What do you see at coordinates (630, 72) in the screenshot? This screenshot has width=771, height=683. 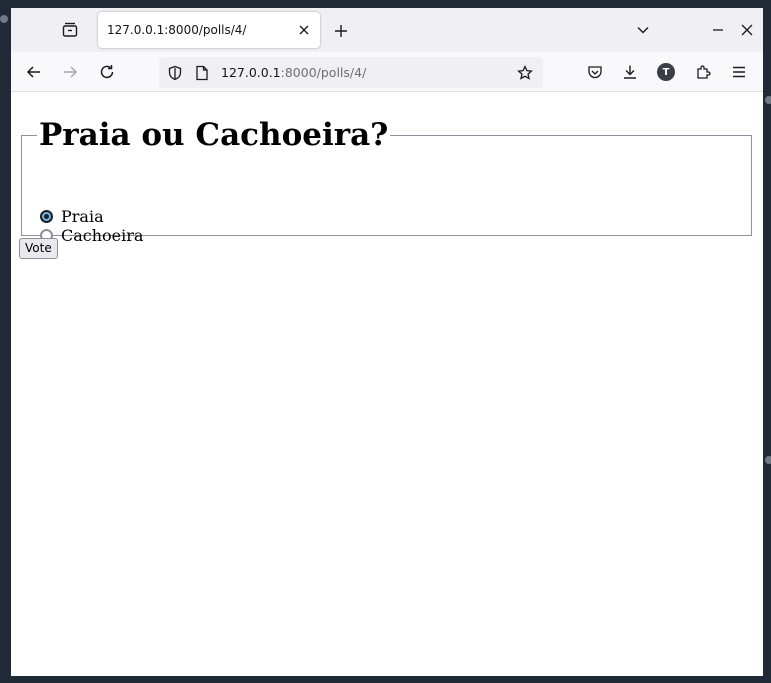 I see `download-icon` at bounding box center [630, 72].